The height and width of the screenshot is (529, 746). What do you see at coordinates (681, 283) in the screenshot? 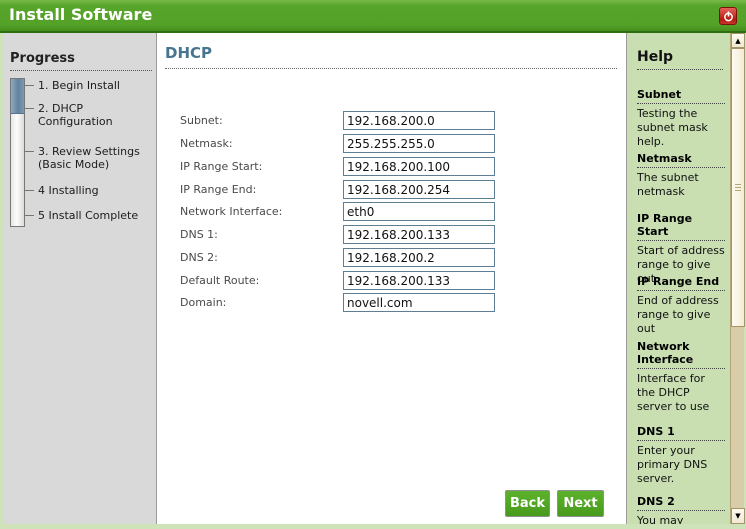
I see `help-section-title: IP Range End` at bounding box center [681, 283].